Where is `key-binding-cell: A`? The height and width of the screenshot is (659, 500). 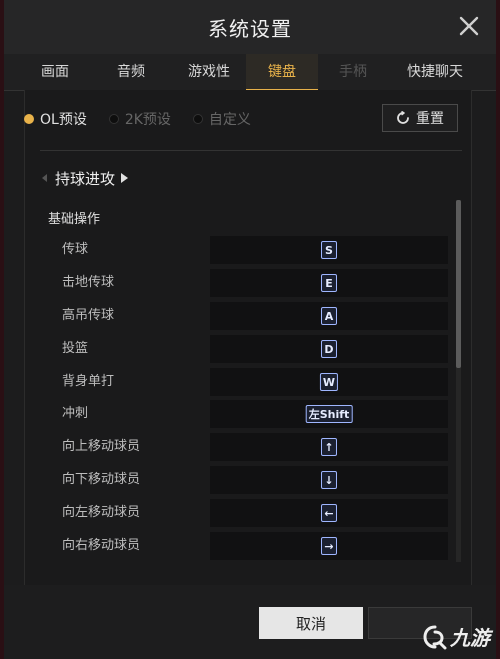 key-binding-cell: A is located at coordinates (329, 316).